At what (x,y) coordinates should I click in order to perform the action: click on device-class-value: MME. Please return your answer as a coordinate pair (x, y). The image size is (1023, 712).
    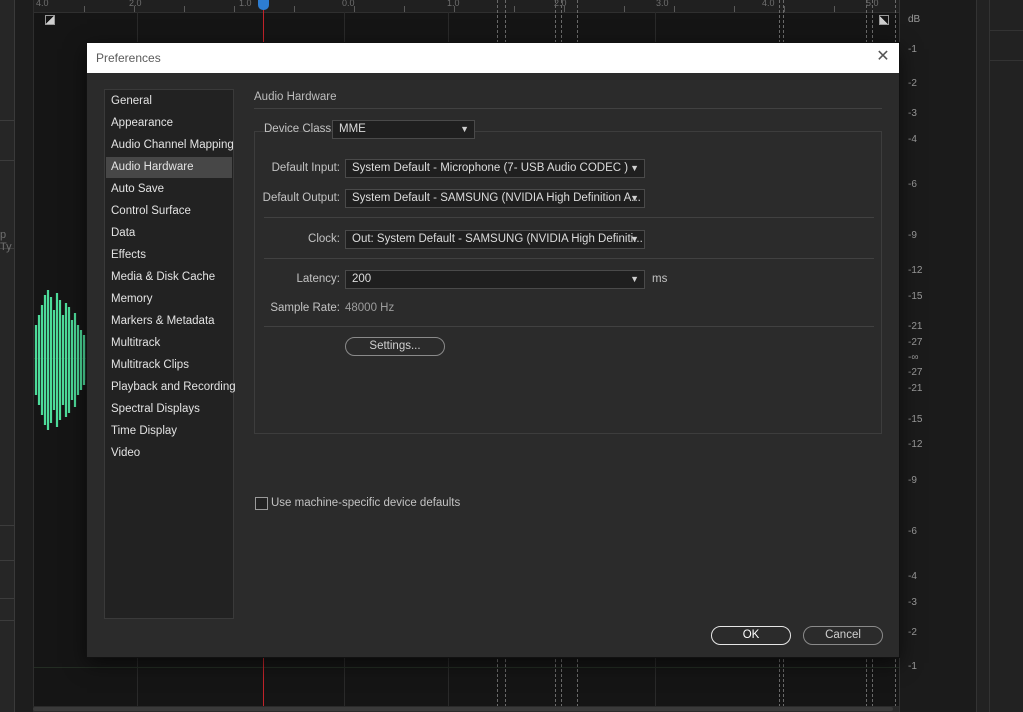
    Looking at the image, I should click on (352, 129).